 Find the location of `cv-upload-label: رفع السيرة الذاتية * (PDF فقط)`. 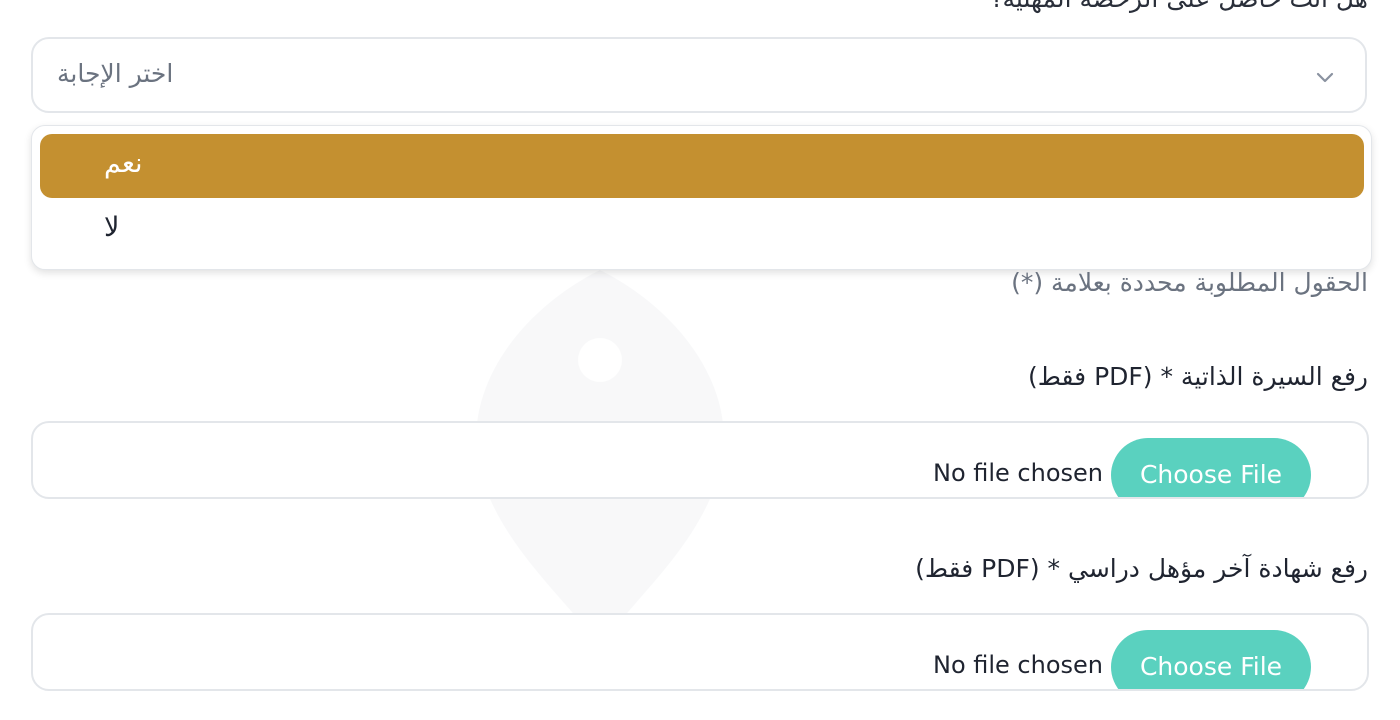

cv-upload-label: رفع السيرة الذاتية * (PDF فقط) is located at coordinates (1198, 376).